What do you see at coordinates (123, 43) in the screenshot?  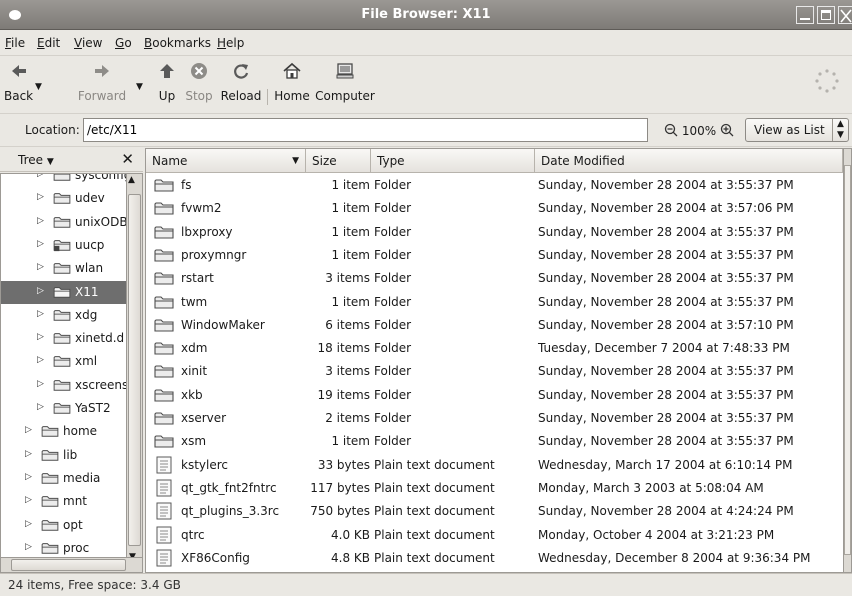 I see `menu-go: Go` at bounding box center [123, 43].